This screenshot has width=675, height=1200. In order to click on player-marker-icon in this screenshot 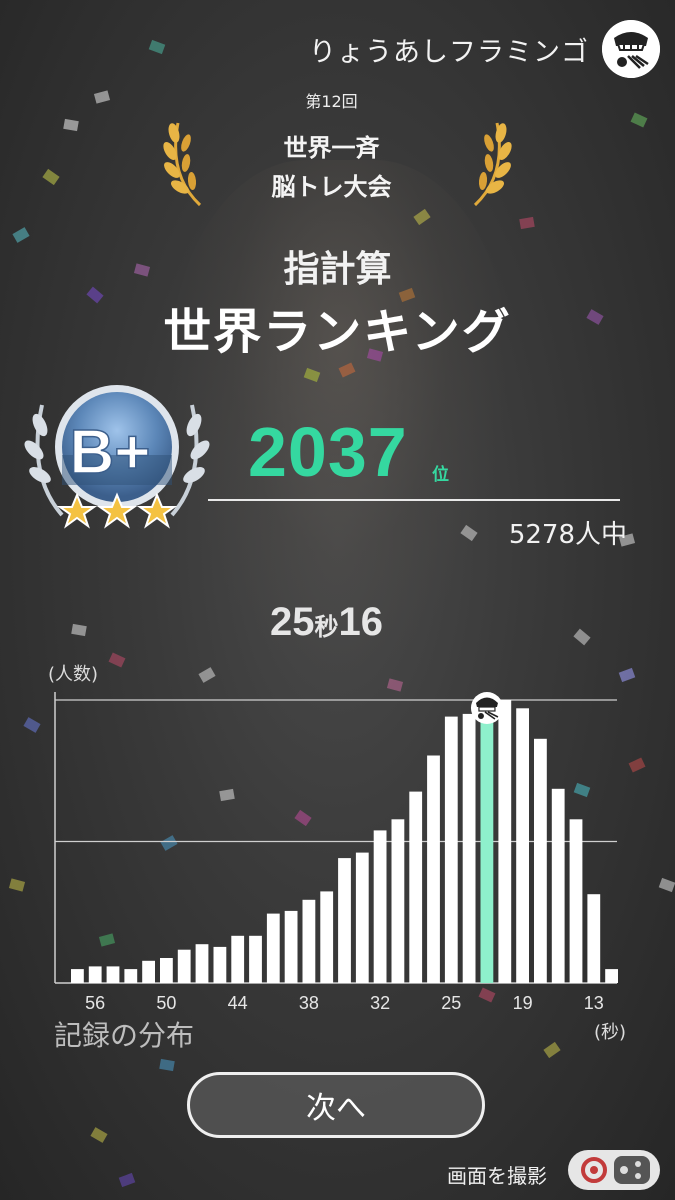, I will do `click(486, 708)`.